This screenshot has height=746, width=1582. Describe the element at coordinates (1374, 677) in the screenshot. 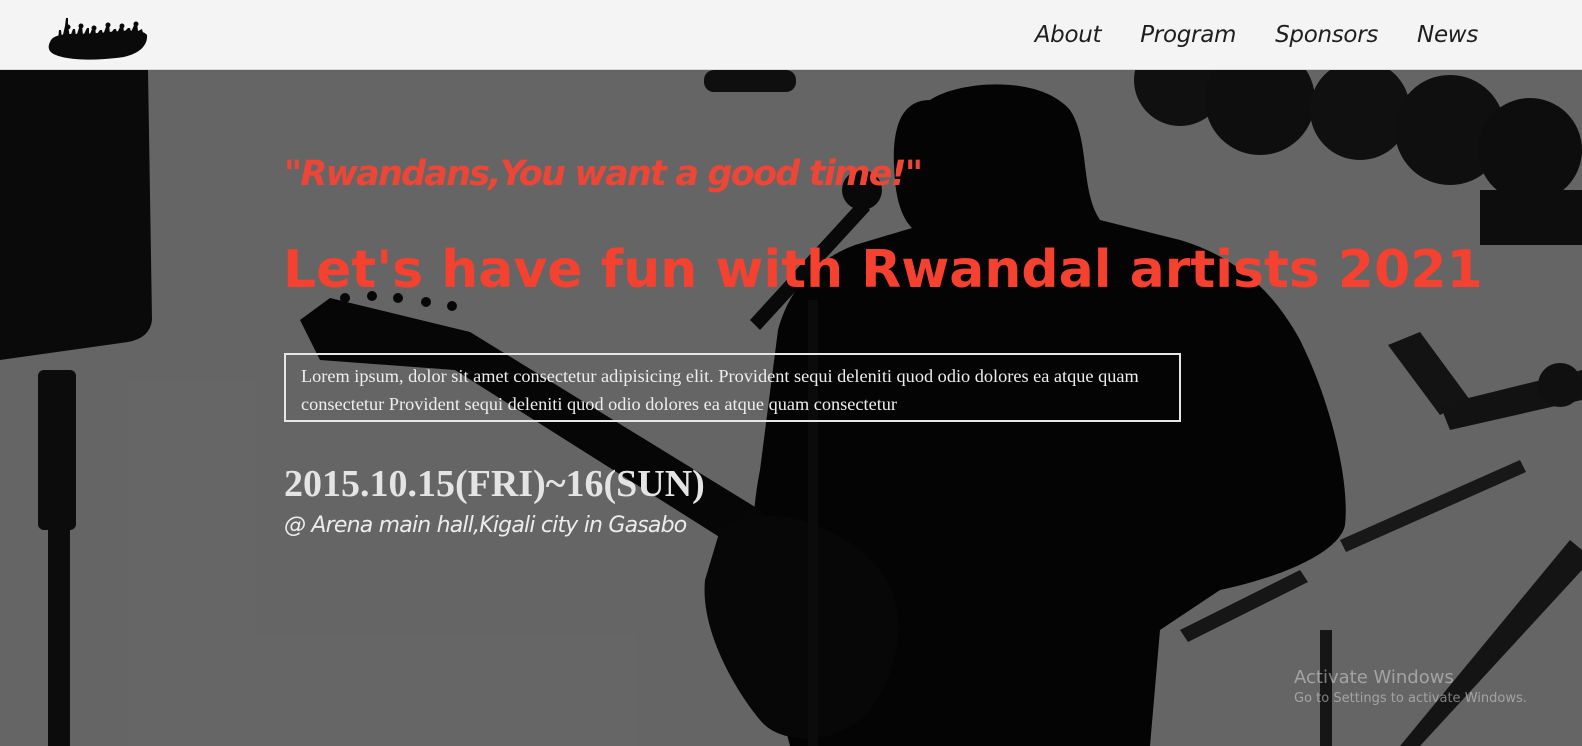

I see `watermark-title: Activate Windows` at that location.